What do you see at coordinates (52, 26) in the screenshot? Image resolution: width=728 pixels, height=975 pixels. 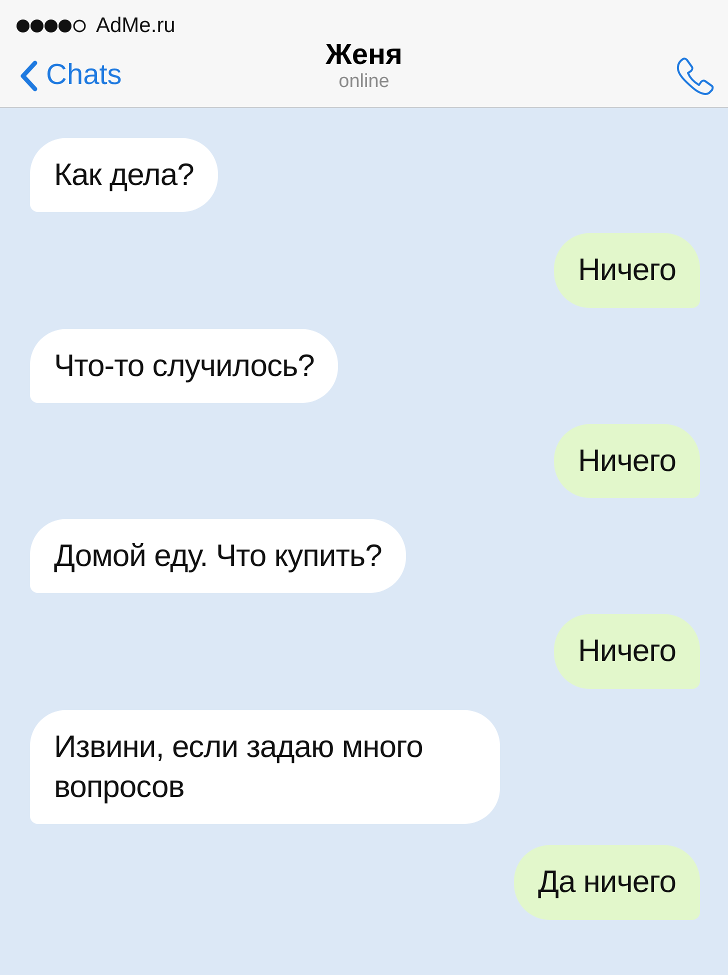 I see `signal-icon` at bounding box center [52, 26].